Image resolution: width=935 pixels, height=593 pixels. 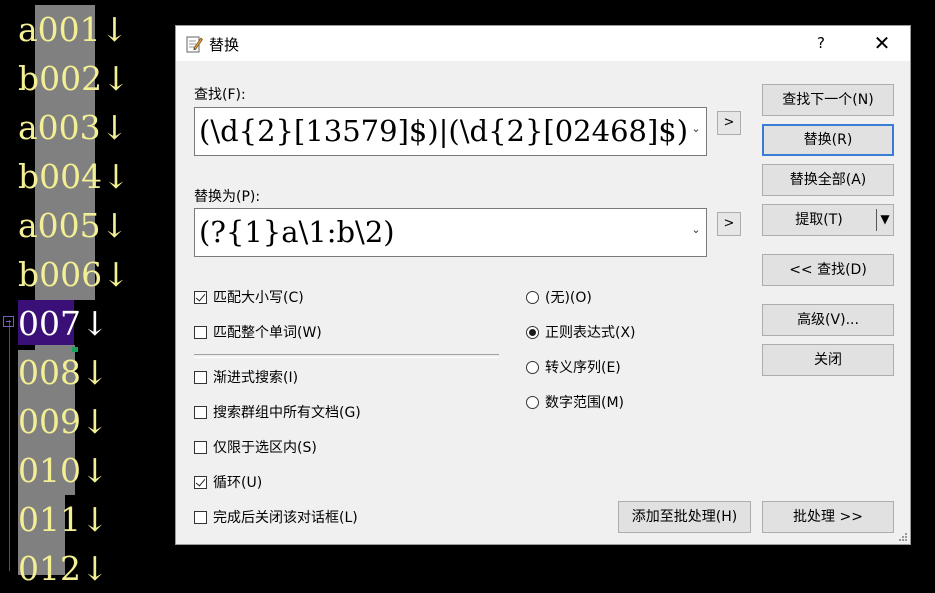 I want to click on search-mode-regex-radio: 正则表达式(X), so click(x=581, y=332).